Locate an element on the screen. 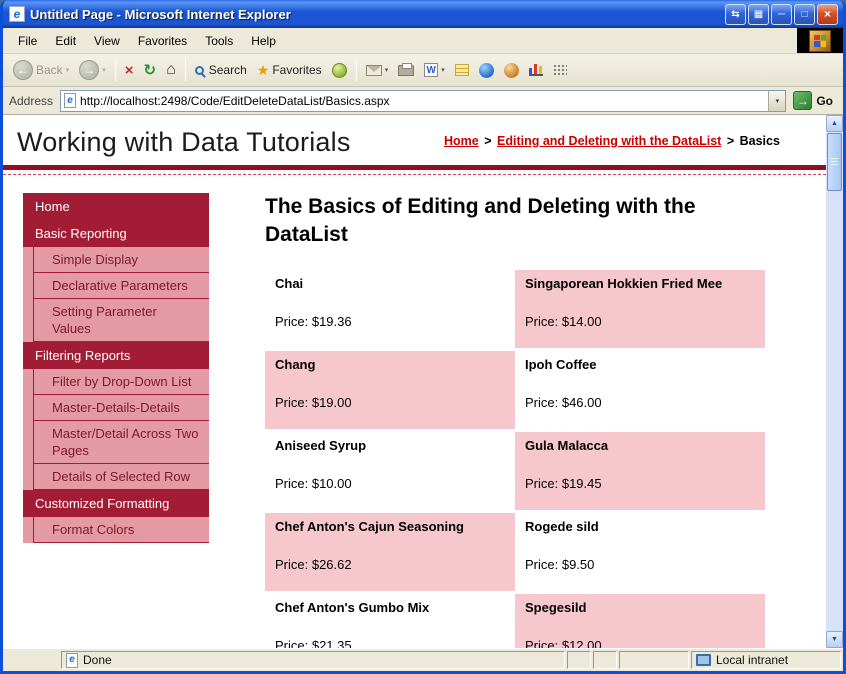 This screenshot has width=846, height=674. scrollbar-thumb is located at coordinates (834, 162).